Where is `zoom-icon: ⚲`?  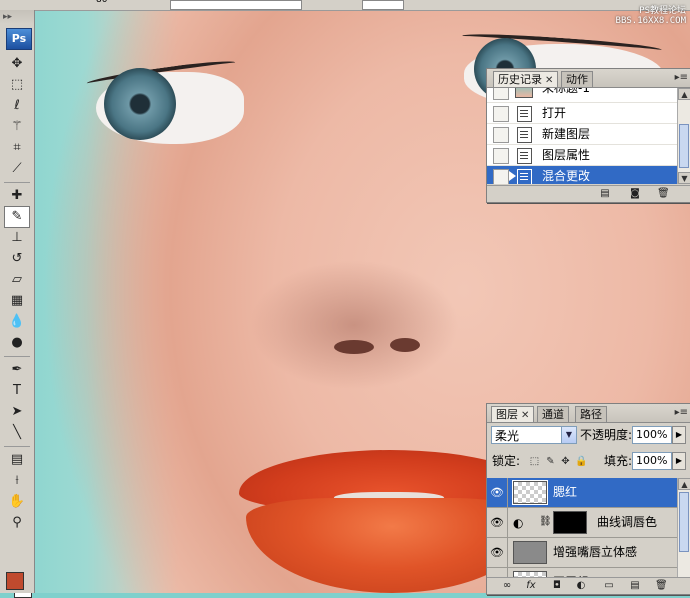 zoom-icon: ⚲ is located at coordinates (17, 523).